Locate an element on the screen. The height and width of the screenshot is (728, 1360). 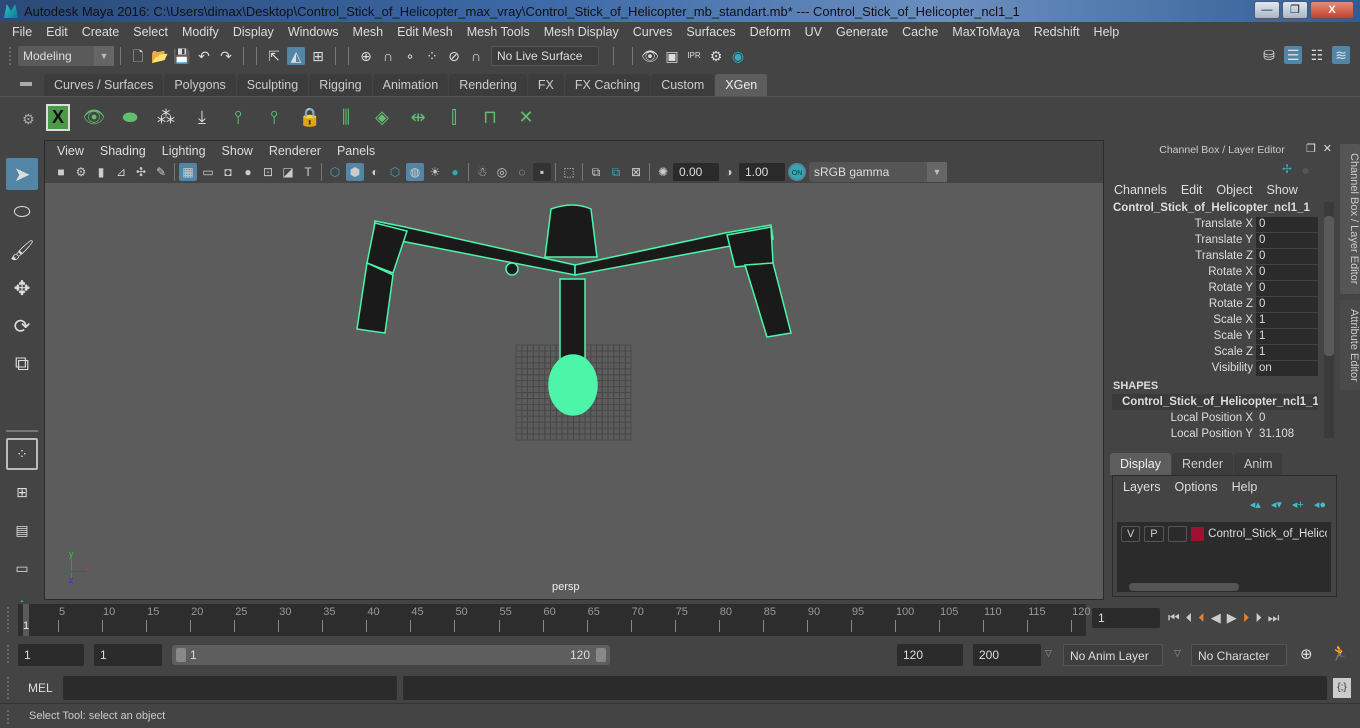
go-to-end-icon: ⏭ is located at coordinates (1274, 618).